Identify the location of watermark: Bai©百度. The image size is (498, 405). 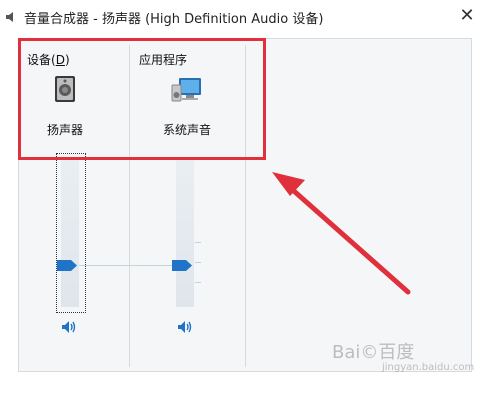
(373, 352).